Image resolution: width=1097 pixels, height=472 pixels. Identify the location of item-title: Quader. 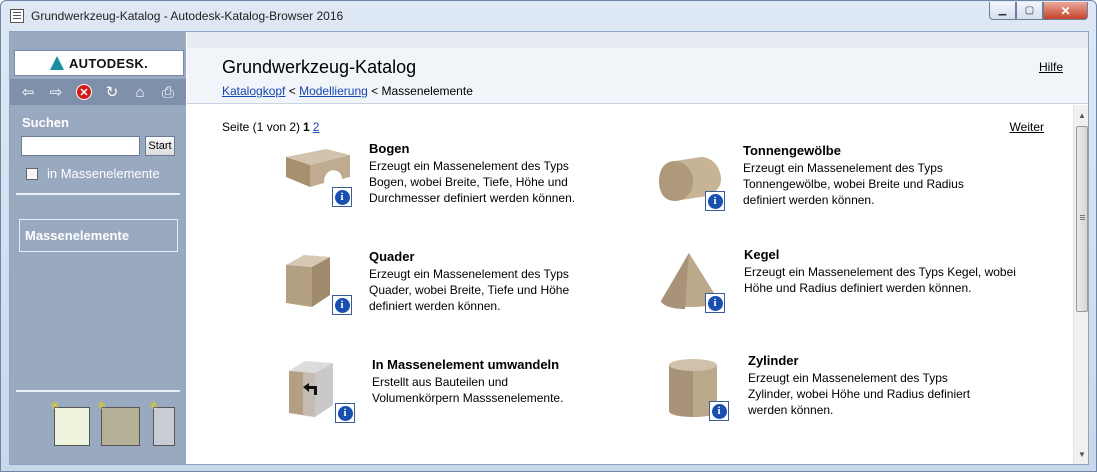
(392, 256).